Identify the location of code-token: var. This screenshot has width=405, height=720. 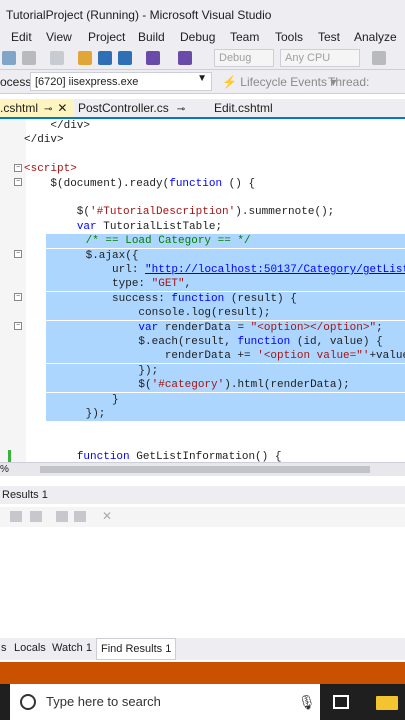
(86, 226).